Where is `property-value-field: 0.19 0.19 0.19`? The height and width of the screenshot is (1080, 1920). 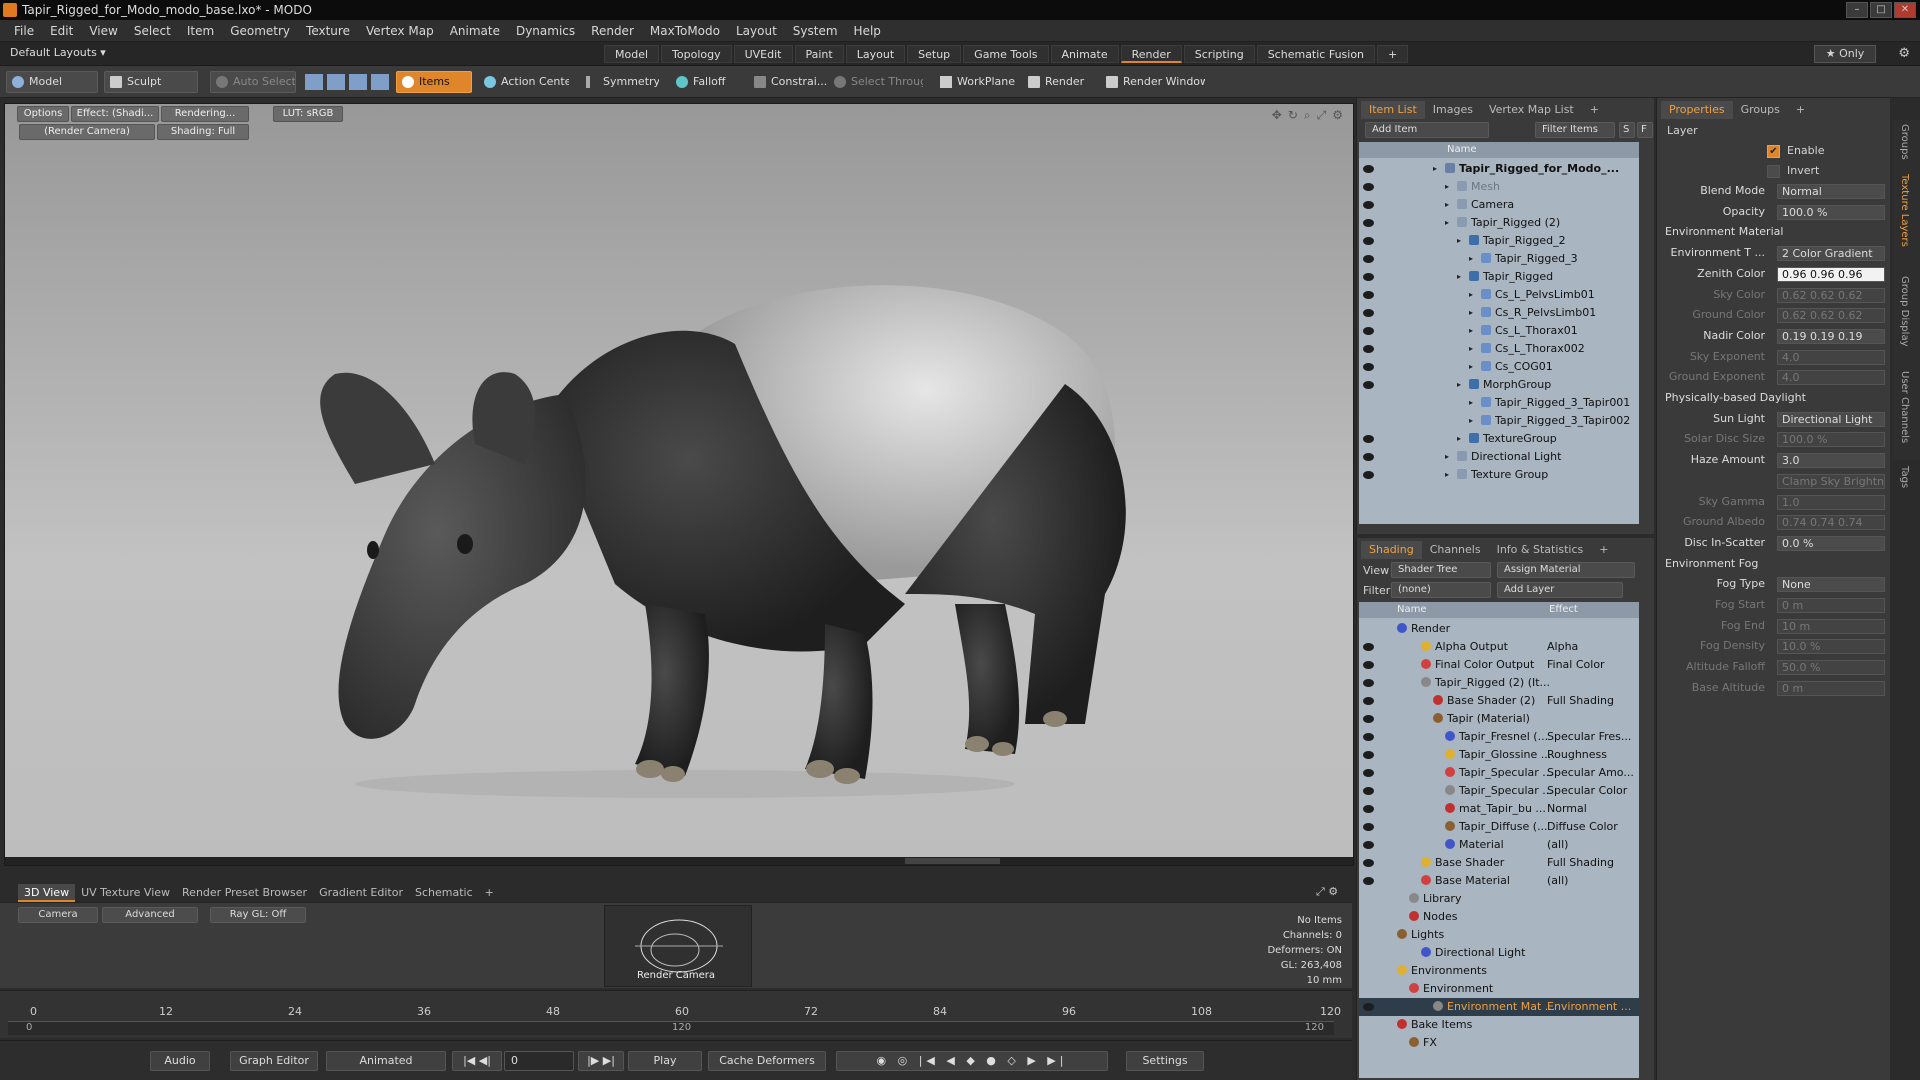 property-value-field: 0.19 0.19 0.19 is located at coordinates (1831, 336).